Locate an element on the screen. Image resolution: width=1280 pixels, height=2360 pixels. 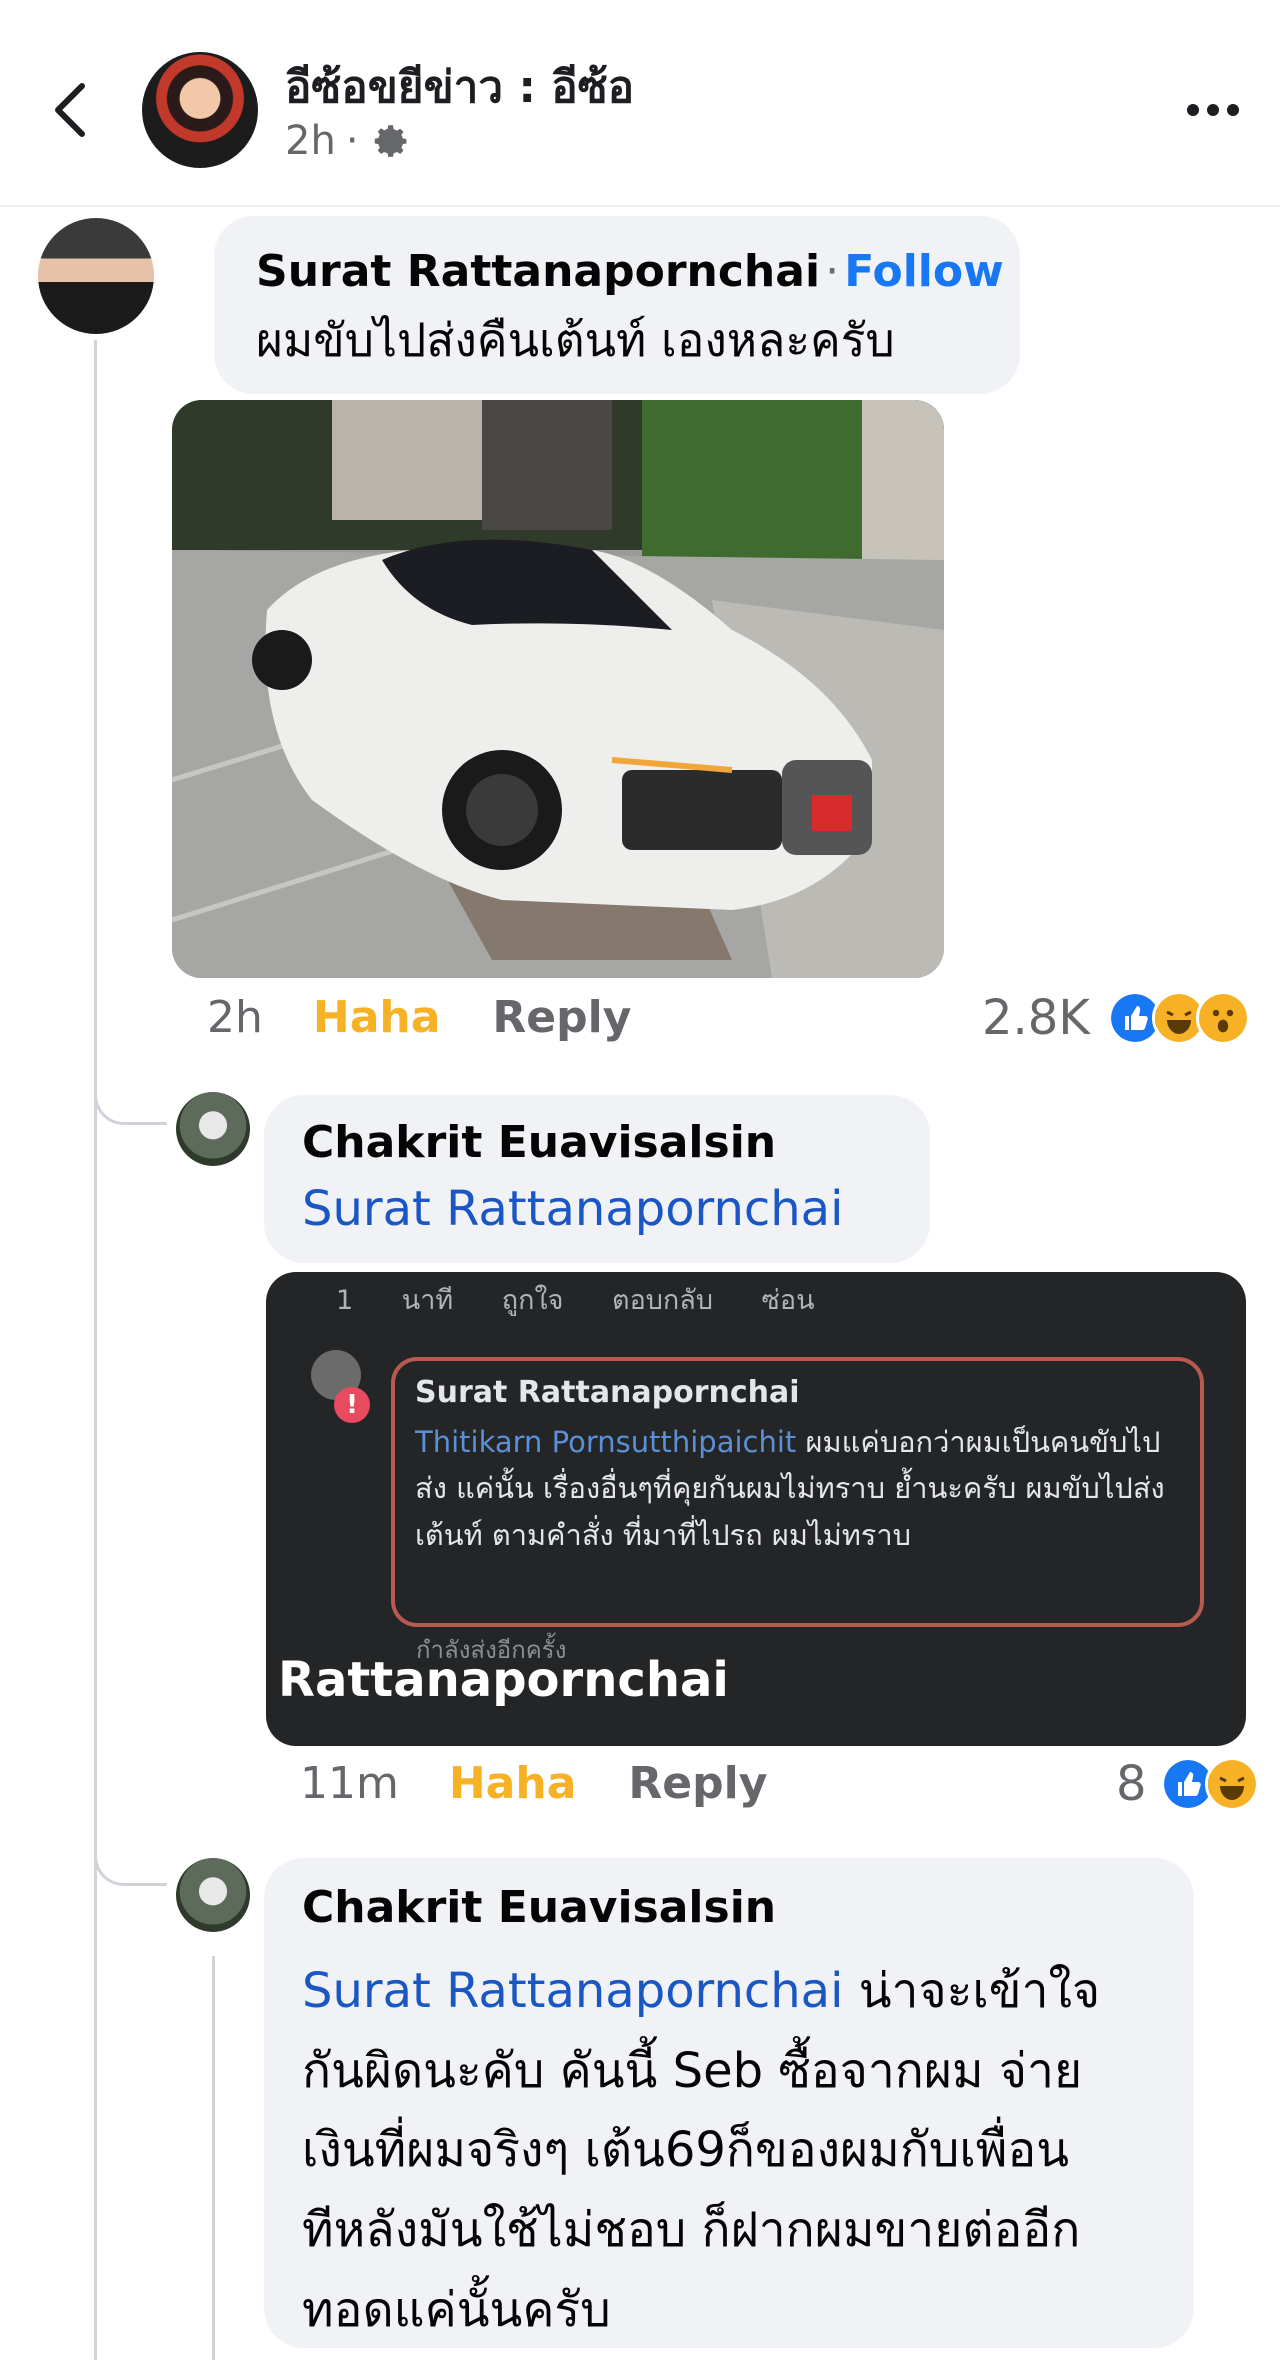
post-header: อีซ้อขยีข่าว : อีซ้อ 2h · is located at coordinates (640, 103).